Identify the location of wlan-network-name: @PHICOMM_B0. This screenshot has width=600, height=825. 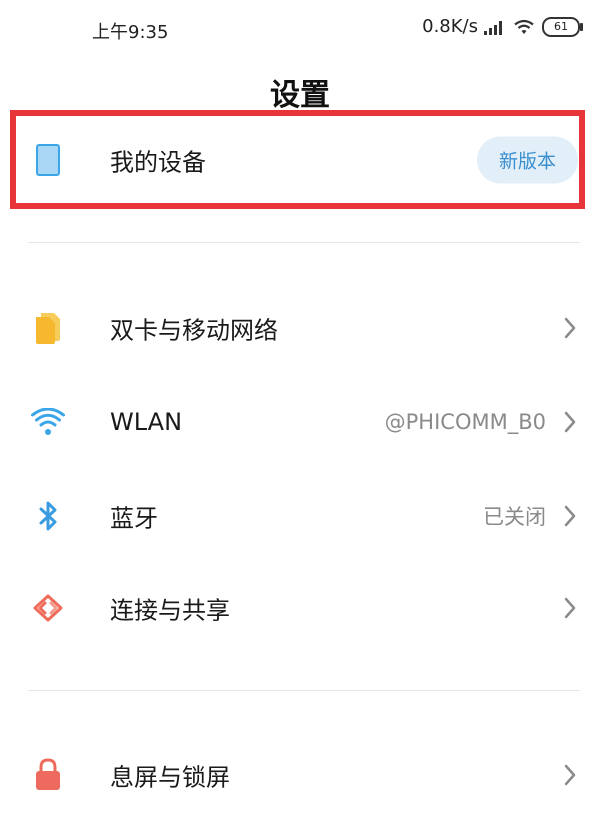
(465, 422).